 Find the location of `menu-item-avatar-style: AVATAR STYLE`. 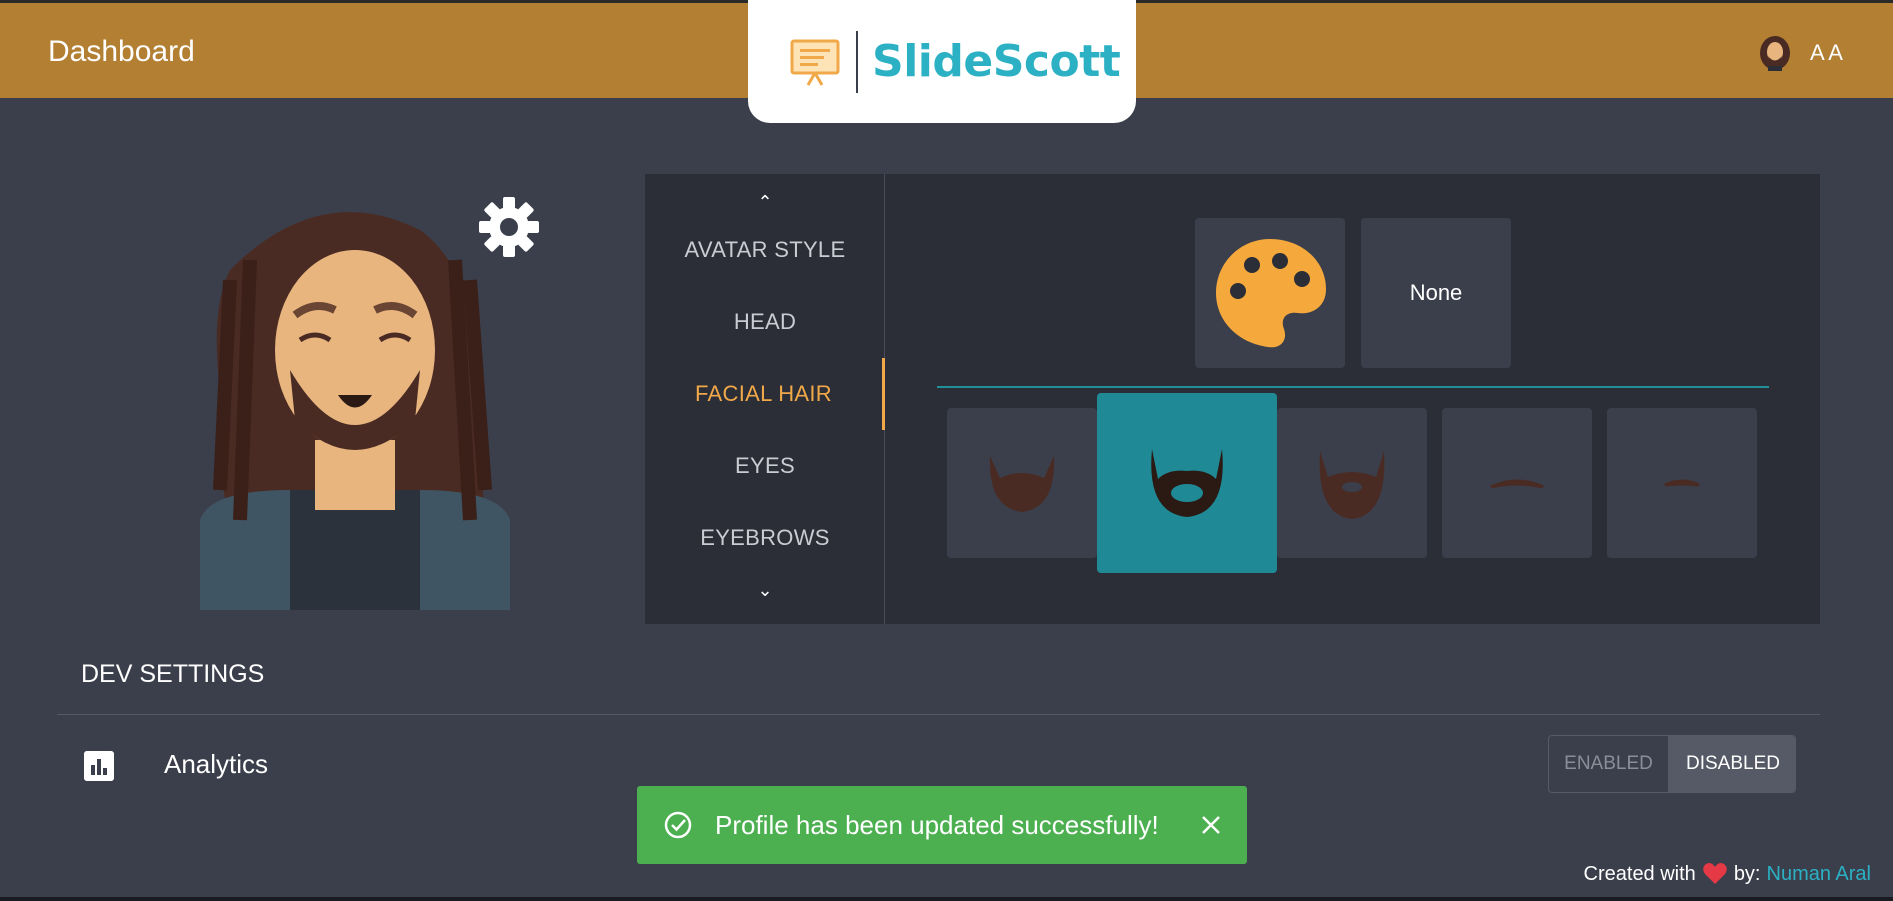

menu-item-avatar-style: AVATAR STYLE is located at coordinates (765, 250).